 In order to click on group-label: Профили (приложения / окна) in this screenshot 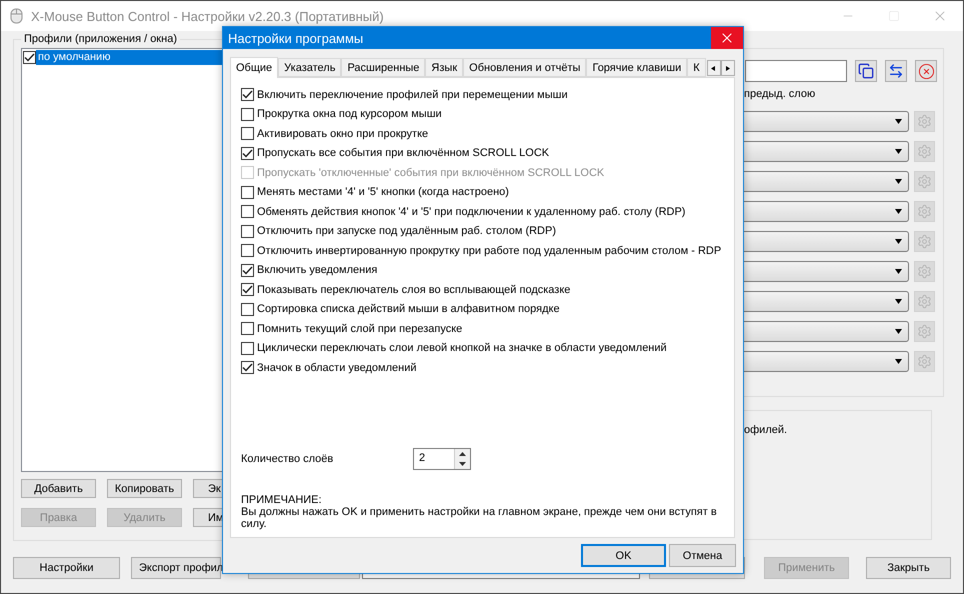, I will do `click(100, 39)`.